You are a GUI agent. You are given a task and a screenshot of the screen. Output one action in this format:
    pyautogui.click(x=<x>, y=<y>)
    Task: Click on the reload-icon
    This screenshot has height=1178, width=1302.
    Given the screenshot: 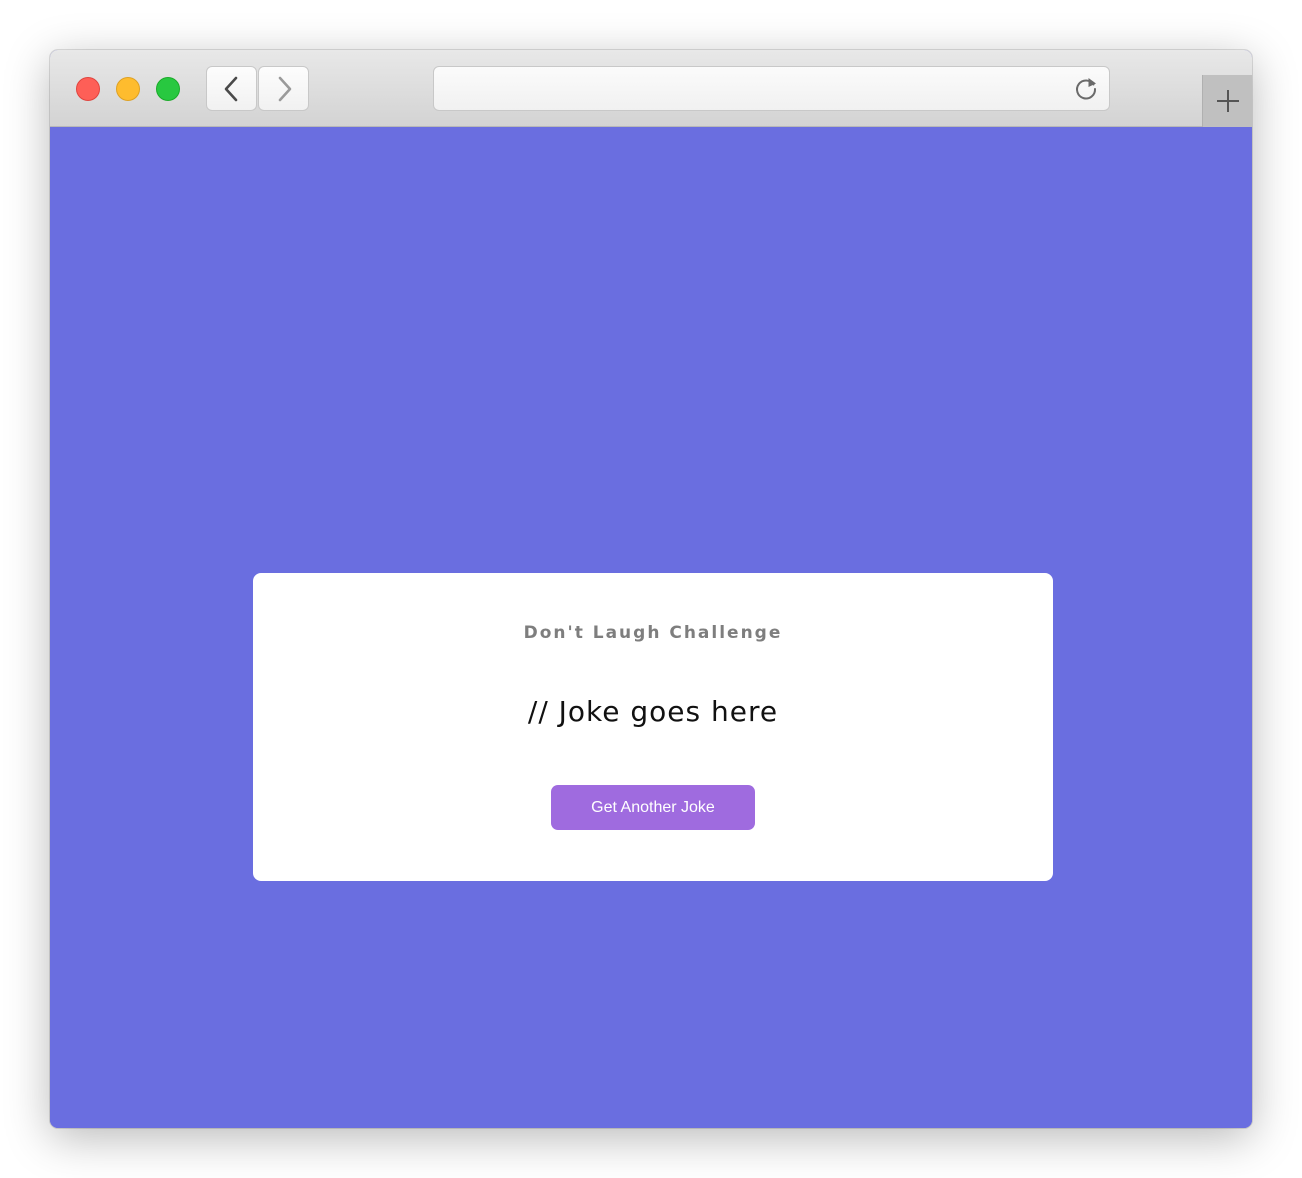 What is the action you would take?
    pyautogui.click(x=1086, y=89)
    